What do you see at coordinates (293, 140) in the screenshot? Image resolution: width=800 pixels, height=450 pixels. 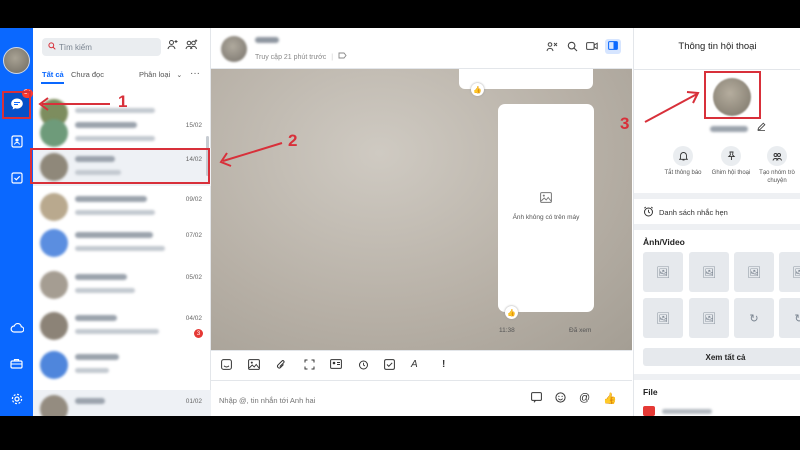 I see `annotation-number-2: 2` at bounding box center [293, 140].